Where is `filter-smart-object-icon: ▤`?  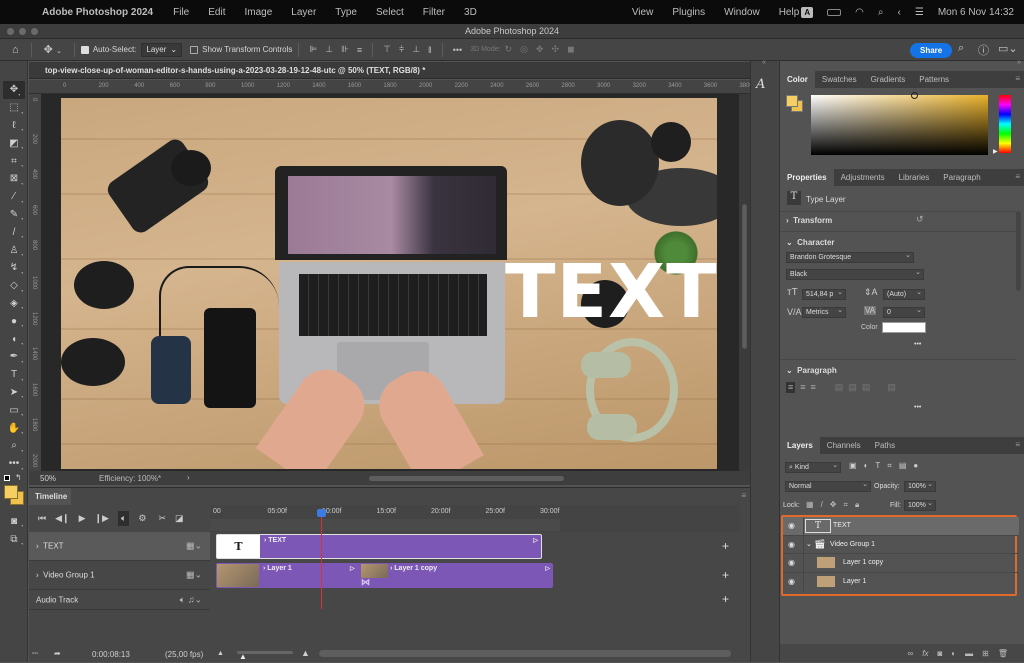
filter-smart-object-icon: ▤ is located at coordinates (903, 466).